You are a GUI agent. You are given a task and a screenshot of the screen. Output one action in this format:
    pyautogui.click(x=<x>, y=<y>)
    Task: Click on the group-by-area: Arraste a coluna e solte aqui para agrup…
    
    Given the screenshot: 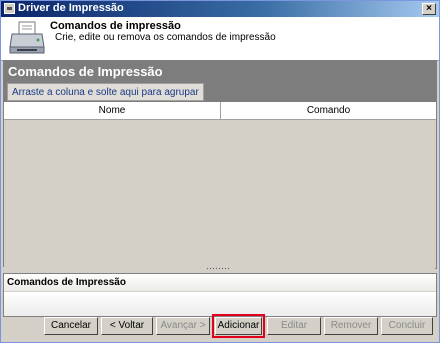 What is the action you would take?
    pyautogui.click(x=220, y=92)
    